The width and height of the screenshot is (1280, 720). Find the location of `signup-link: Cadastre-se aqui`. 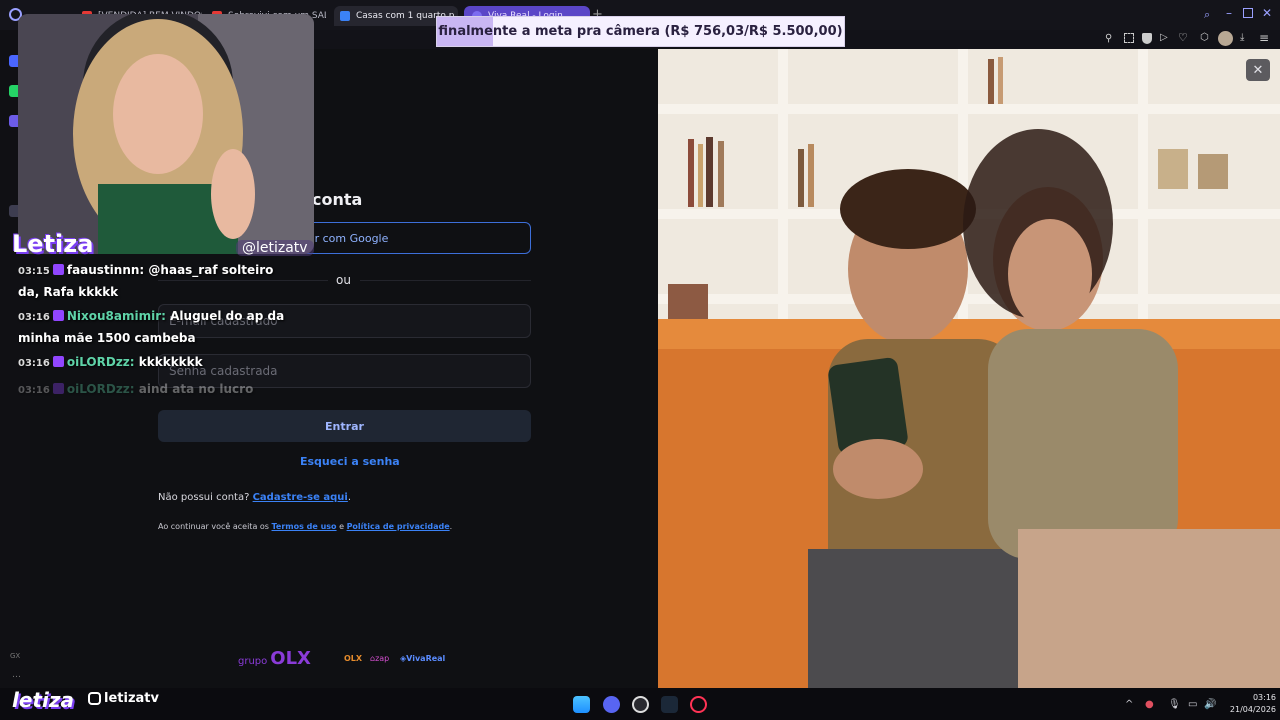

signup-link: Cadastre-se aqui is located at coordinates (300, 497).